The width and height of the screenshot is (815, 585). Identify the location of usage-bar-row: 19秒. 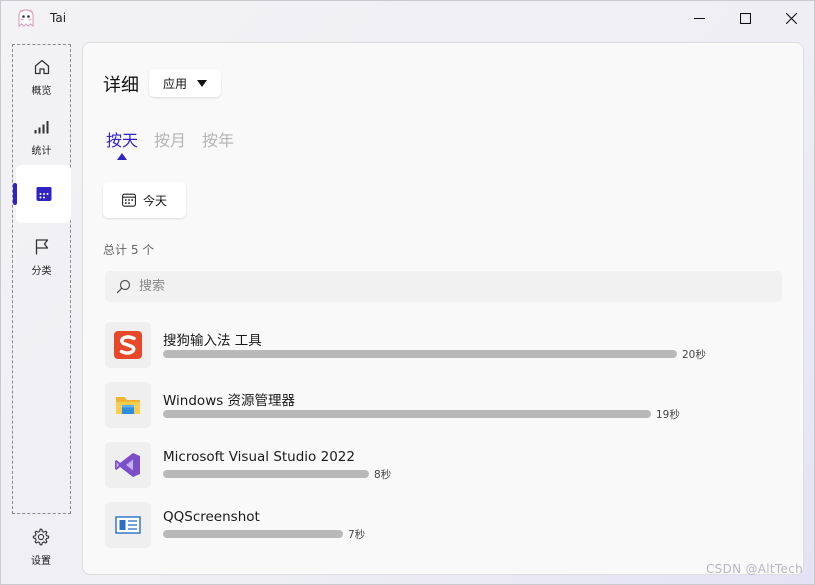
(463, 415).